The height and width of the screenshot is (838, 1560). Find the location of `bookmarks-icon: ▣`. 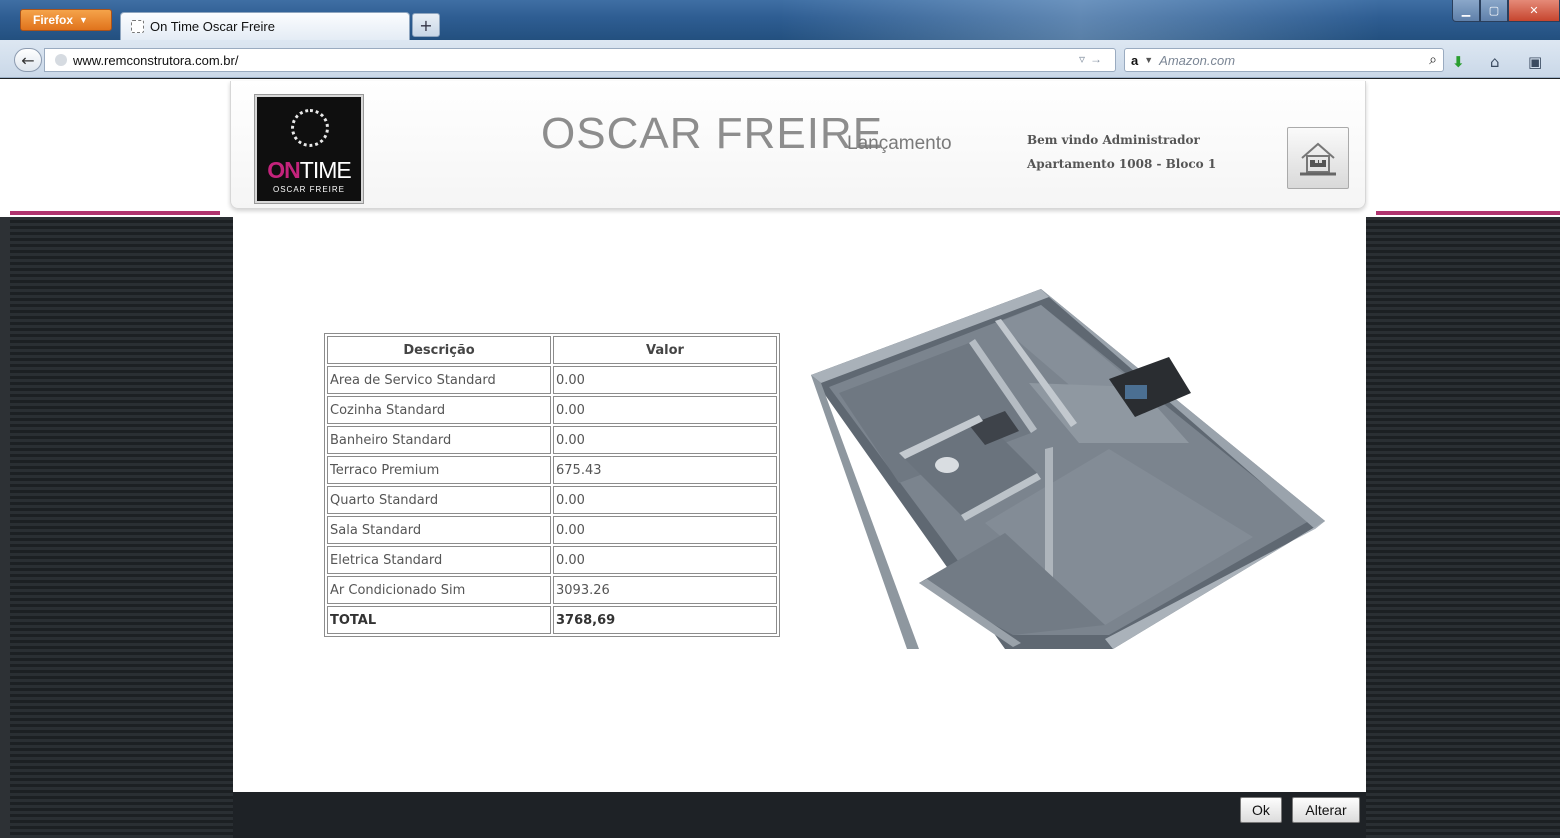

bookmarks-icon: ▣ is located at coordinates (1535, 62).